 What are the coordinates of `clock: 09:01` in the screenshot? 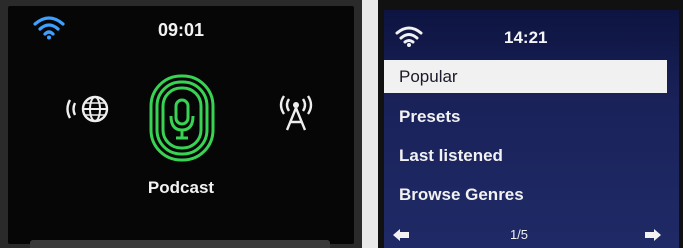 It's located at (181, 30).